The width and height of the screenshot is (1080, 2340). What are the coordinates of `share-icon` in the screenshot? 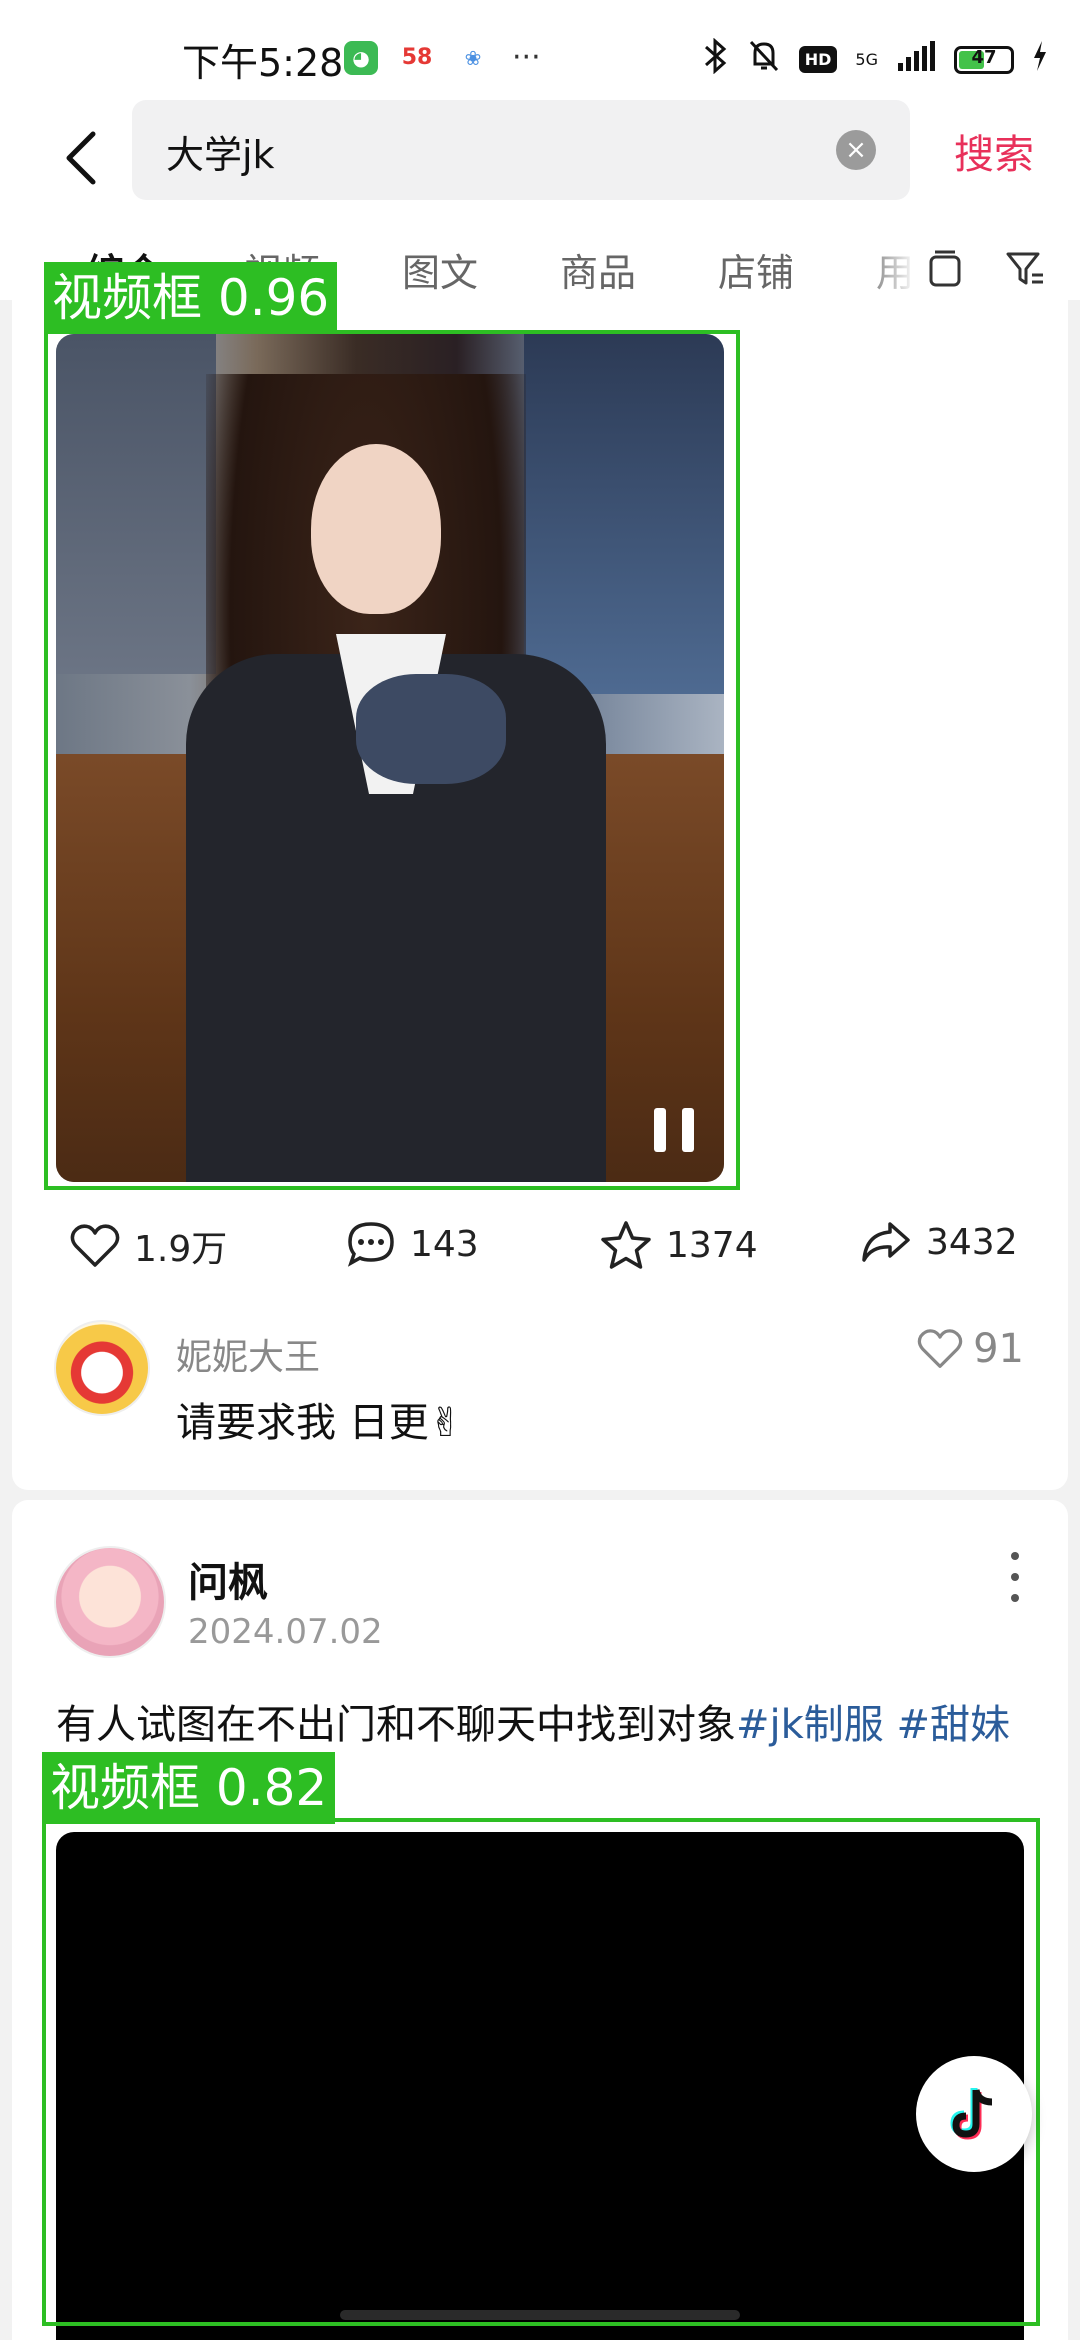 It's located at (886, 1242).